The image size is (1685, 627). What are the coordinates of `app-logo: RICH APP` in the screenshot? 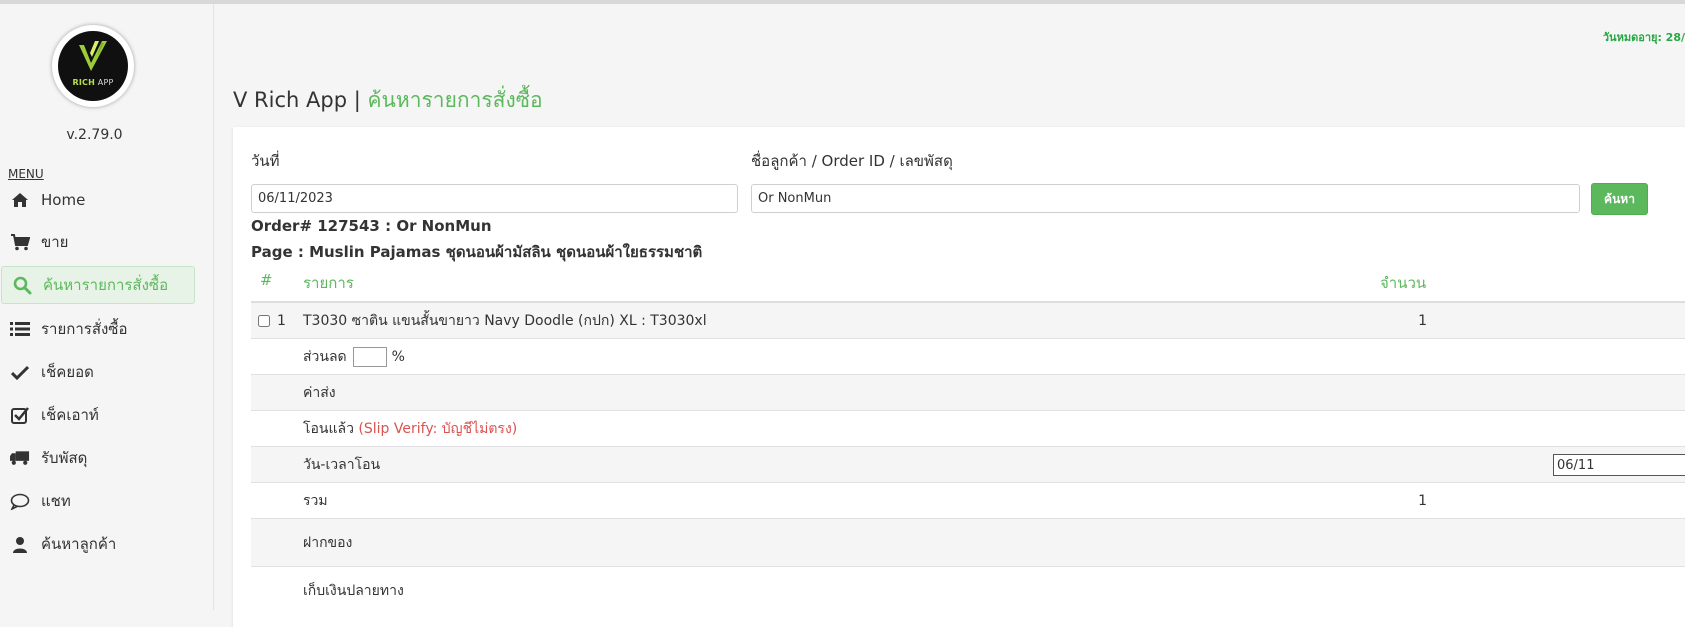 It's located at (93, 66).